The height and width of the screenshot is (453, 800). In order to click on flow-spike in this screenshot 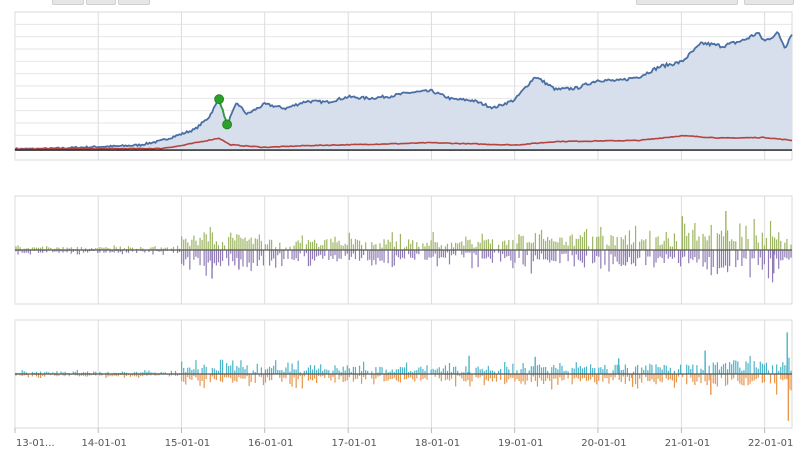, I will do `click(705, 362)`.